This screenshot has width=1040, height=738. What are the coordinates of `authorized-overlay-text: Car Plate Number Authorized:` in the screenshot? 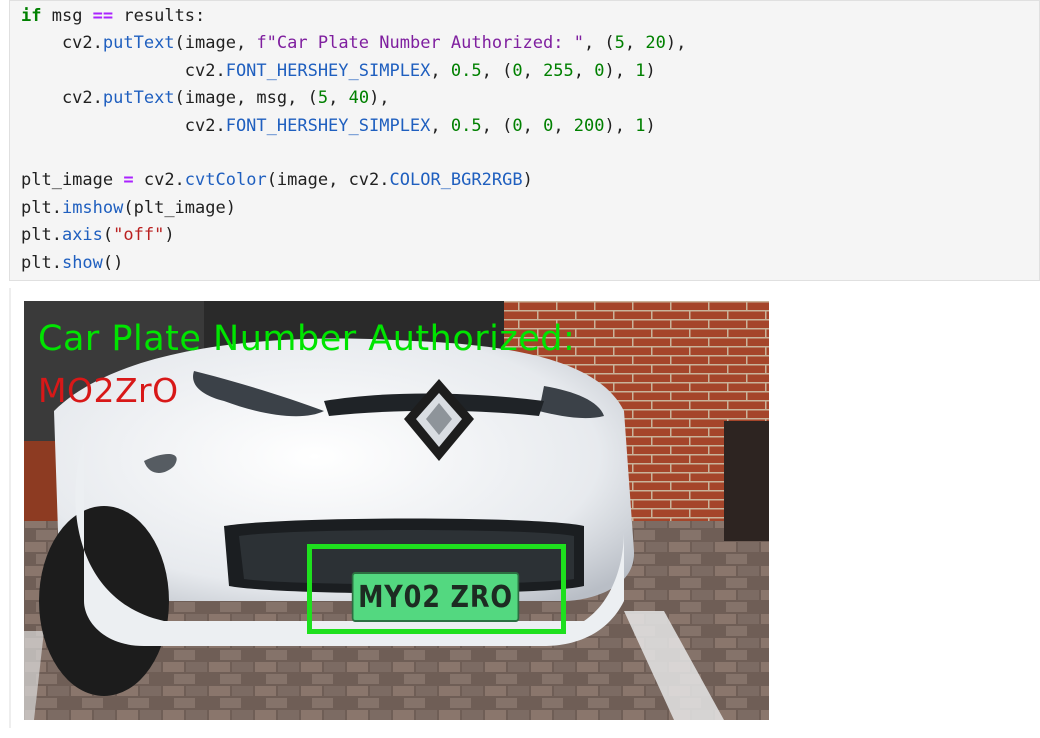 It's located at (307, 339).